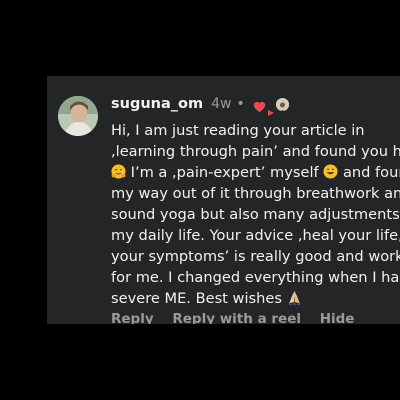  I want to click on comment-line: severe ME. Best wishes, so click(255, 298).